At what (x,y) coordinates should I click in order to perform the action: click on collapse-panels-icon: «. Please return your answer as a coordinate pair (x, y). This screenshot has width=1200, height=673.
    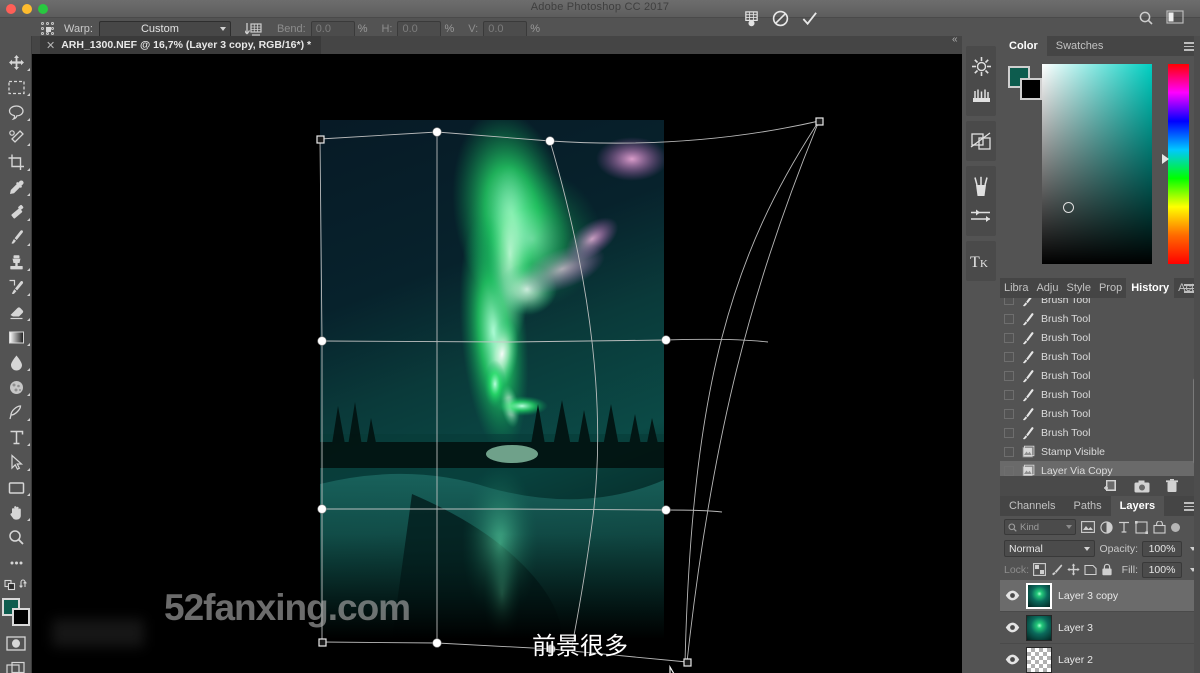
    Looking at the image, I should click on (955, 39).